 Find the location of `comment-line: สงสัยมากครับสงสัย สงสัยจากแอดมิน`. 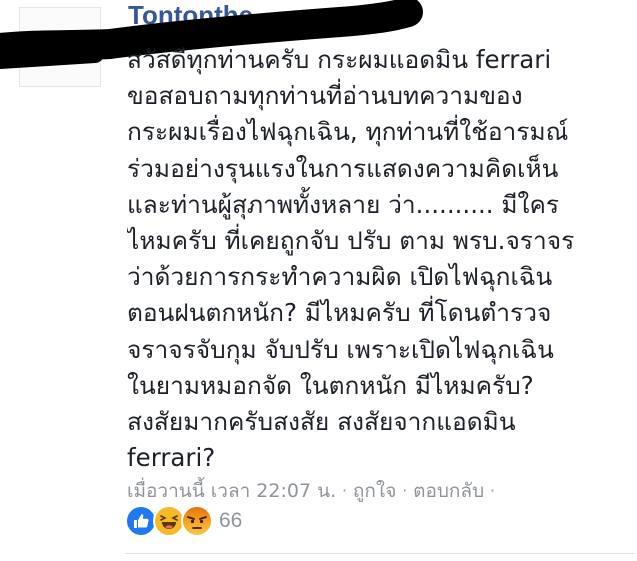

comment-line: สงสัยมากครับสงสัย สงสัยจากแอดมิน is located at coordinates (321, 421).